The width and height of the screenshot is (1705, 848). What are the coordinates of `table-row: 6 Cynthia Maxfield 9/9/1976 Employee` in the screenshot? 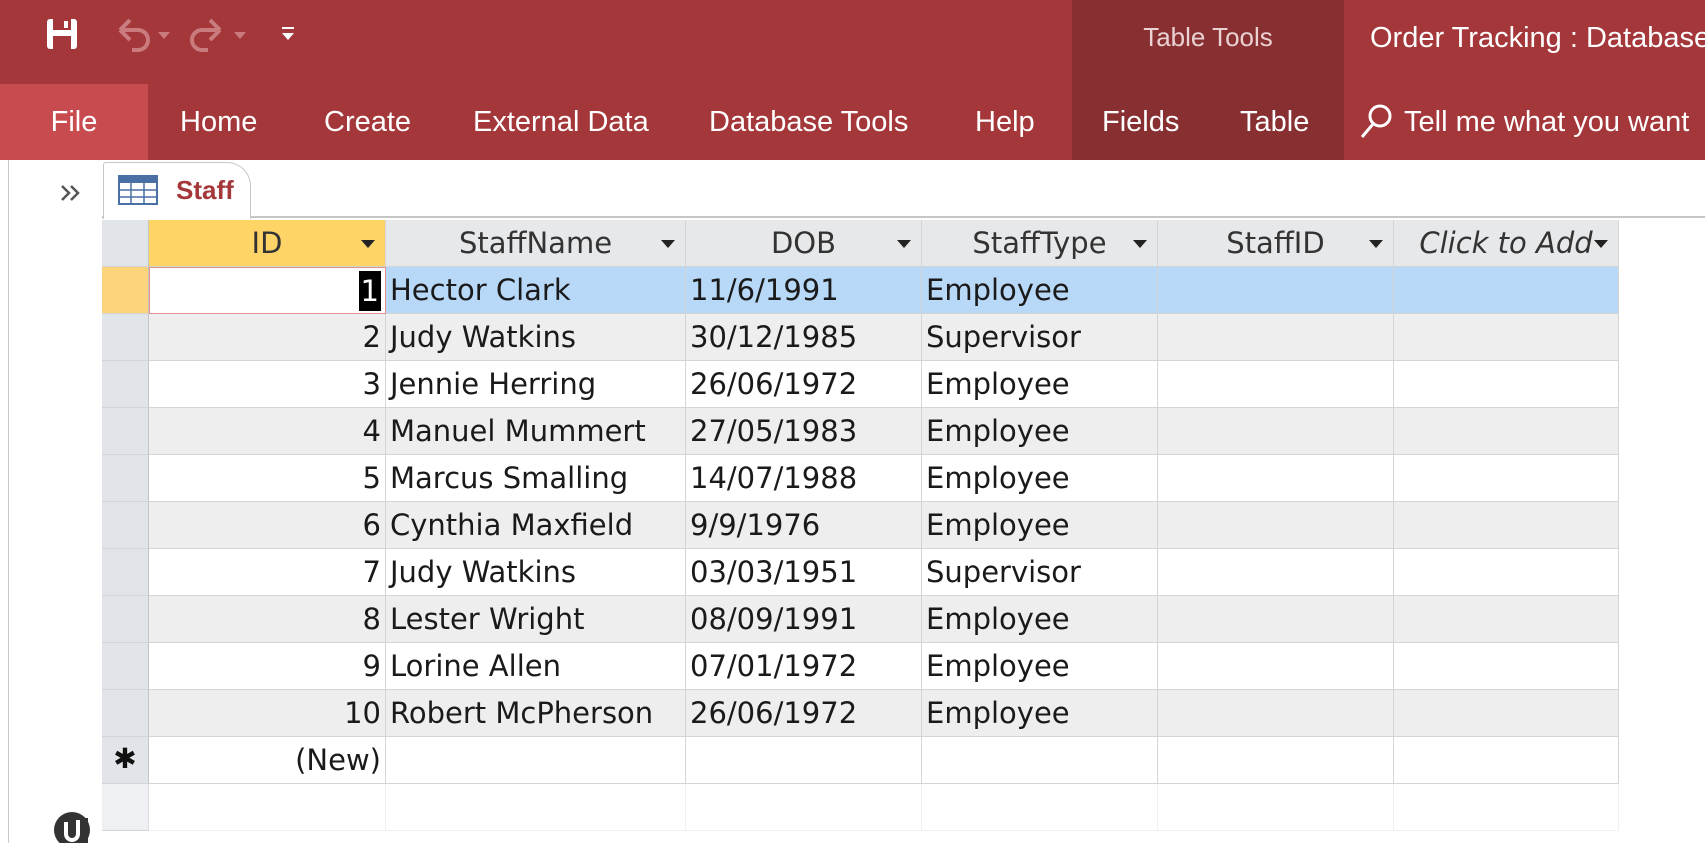 It's located at (860, 525).